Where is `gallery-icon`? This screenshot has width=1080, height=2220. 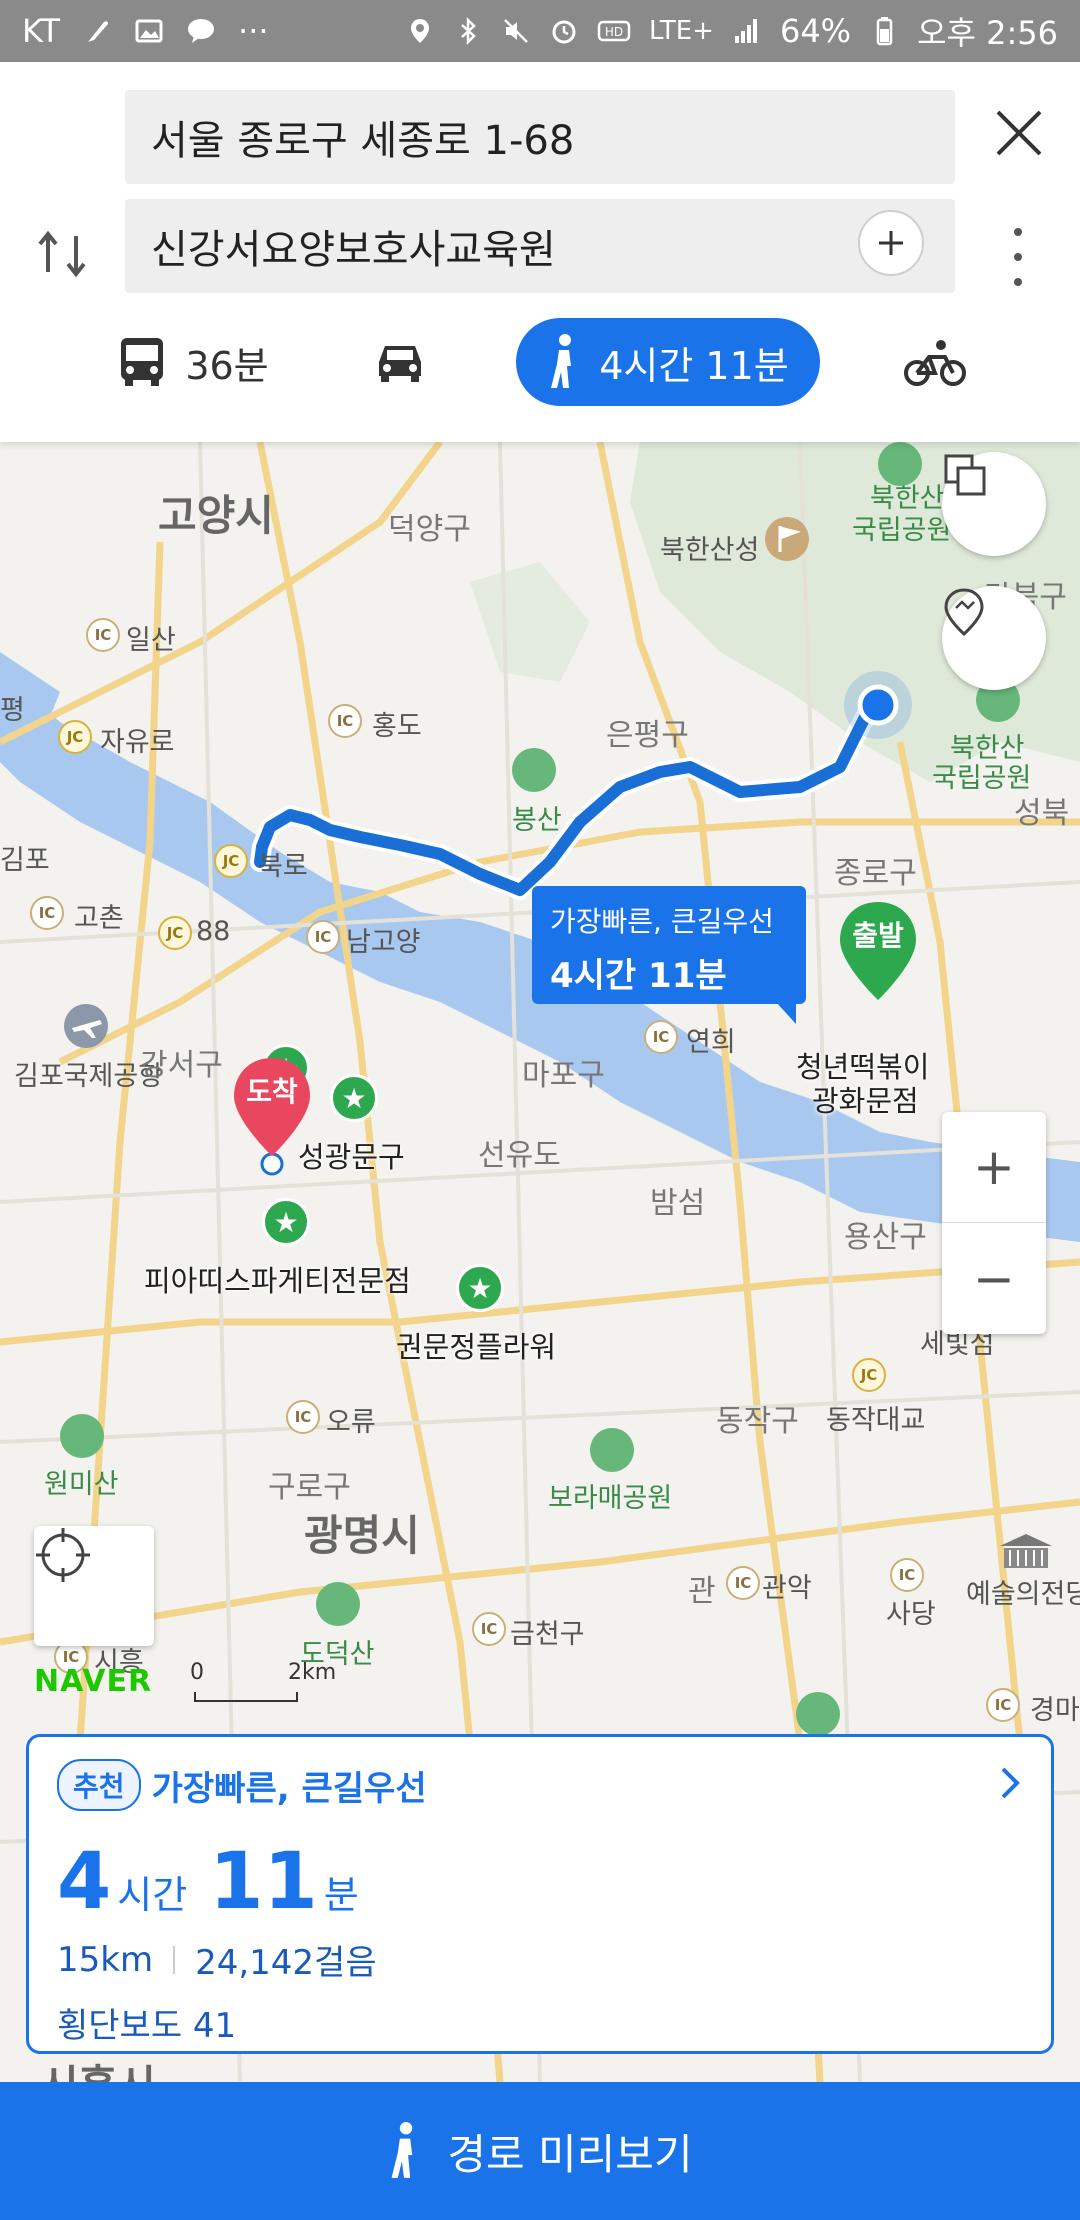 gallery-icon is located at coordinates (149, 31).